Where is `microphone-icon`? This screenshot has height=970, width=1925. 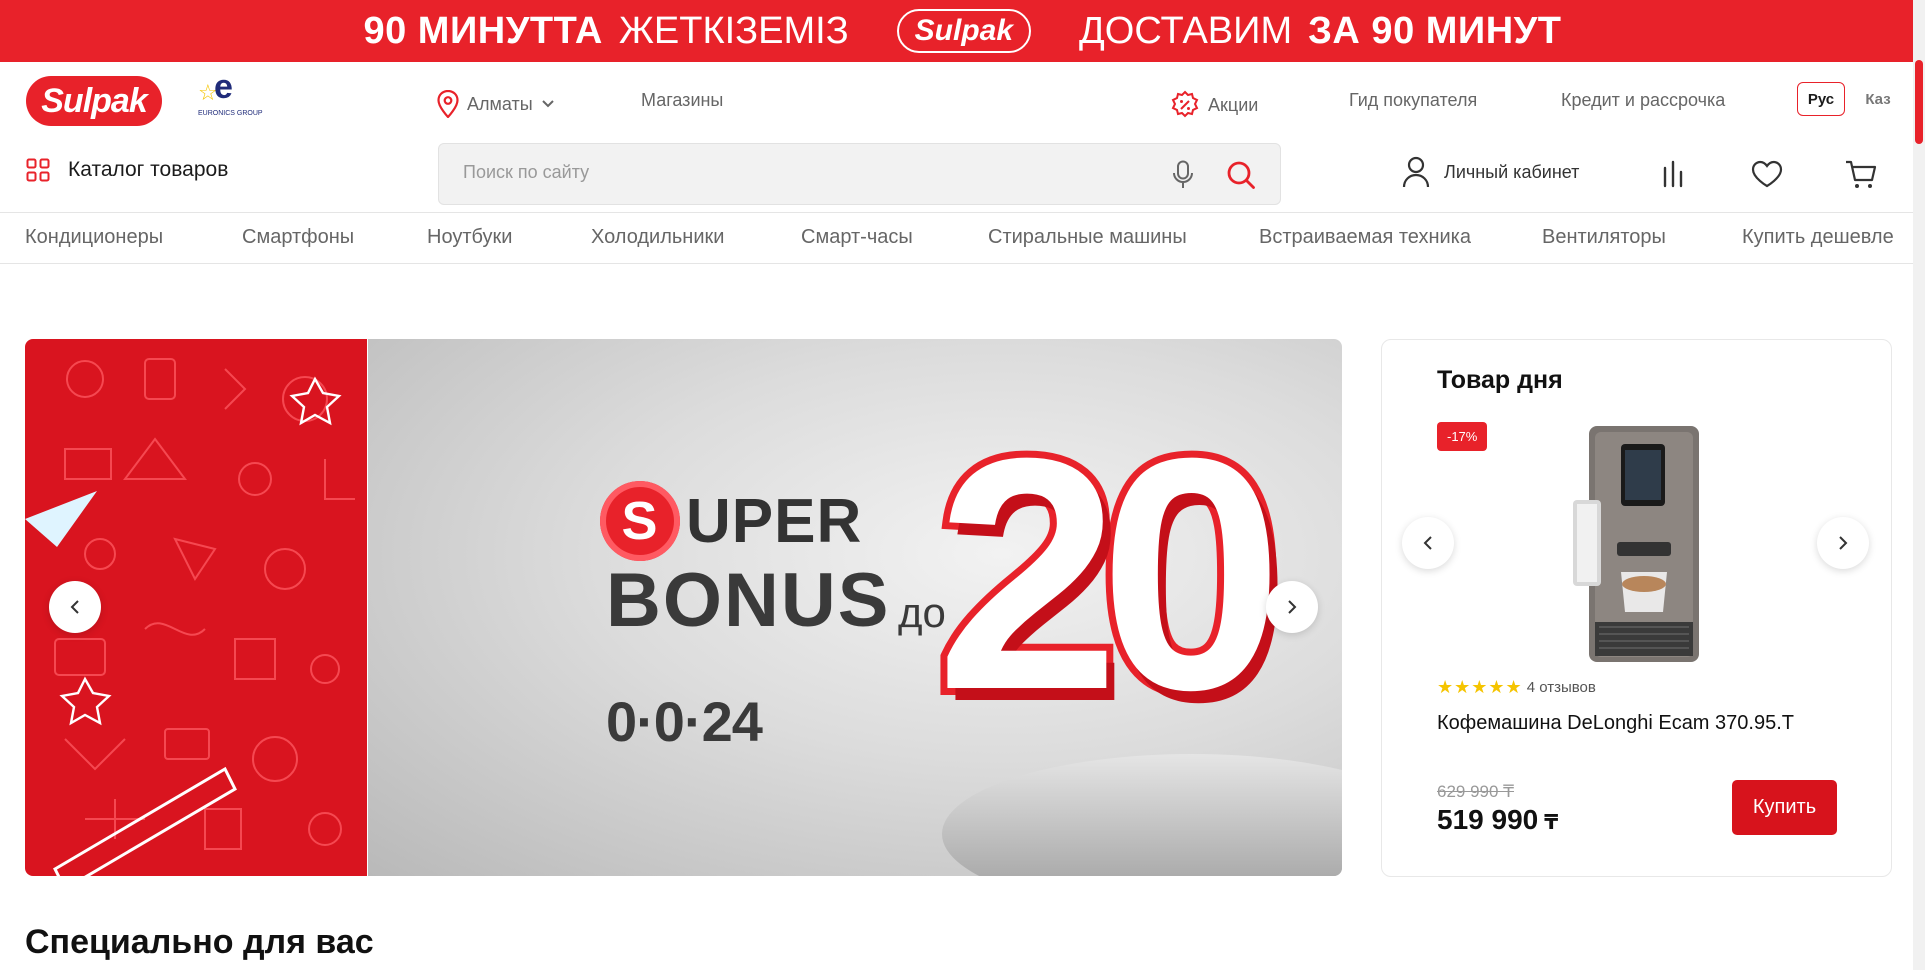
microphone-icon is located at coordinates (1183, 175).